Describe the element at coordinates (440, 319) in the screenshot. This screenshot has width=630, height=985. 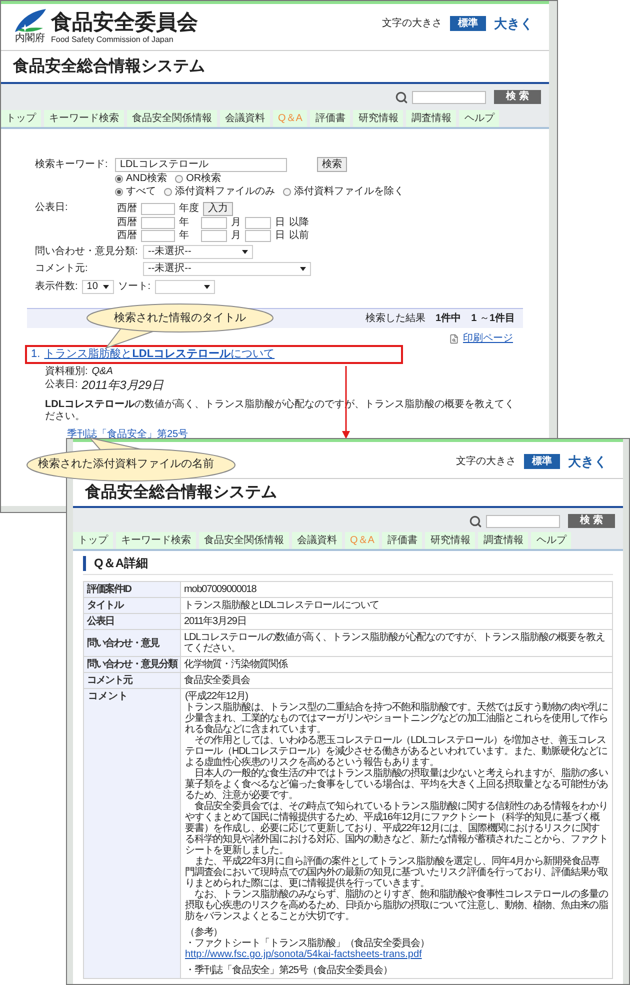
I see `results-summary: 検索した結果 1件中 1 ～1件目` at that location.